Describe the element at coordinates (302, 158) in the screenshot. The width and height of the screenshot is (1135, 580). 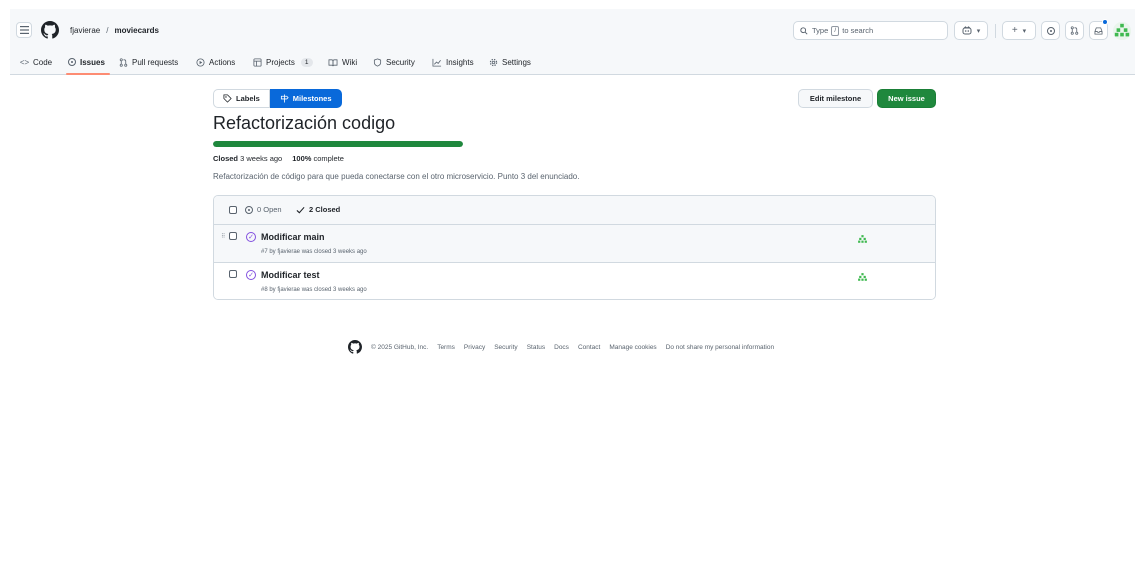
I see `milestone-complete-percent: 100%` at that location.